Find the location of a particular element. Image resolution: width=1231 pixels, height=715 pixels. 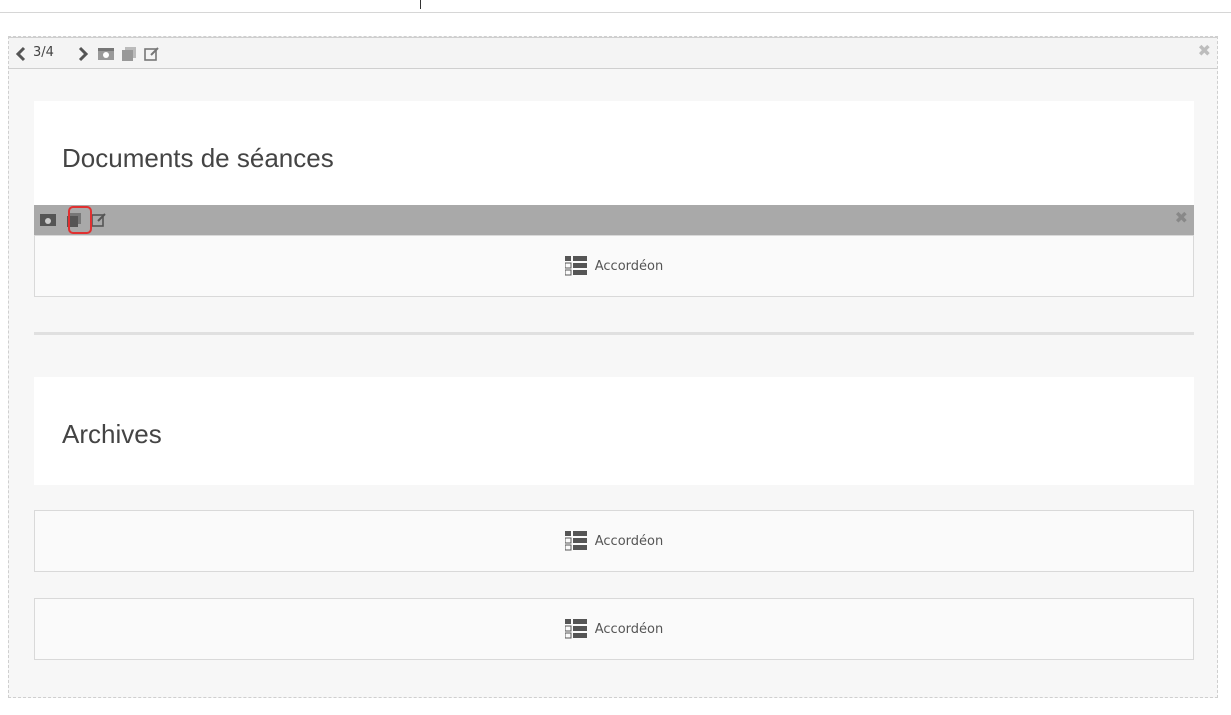

next-slide-button is located at coordinates (83, 53).